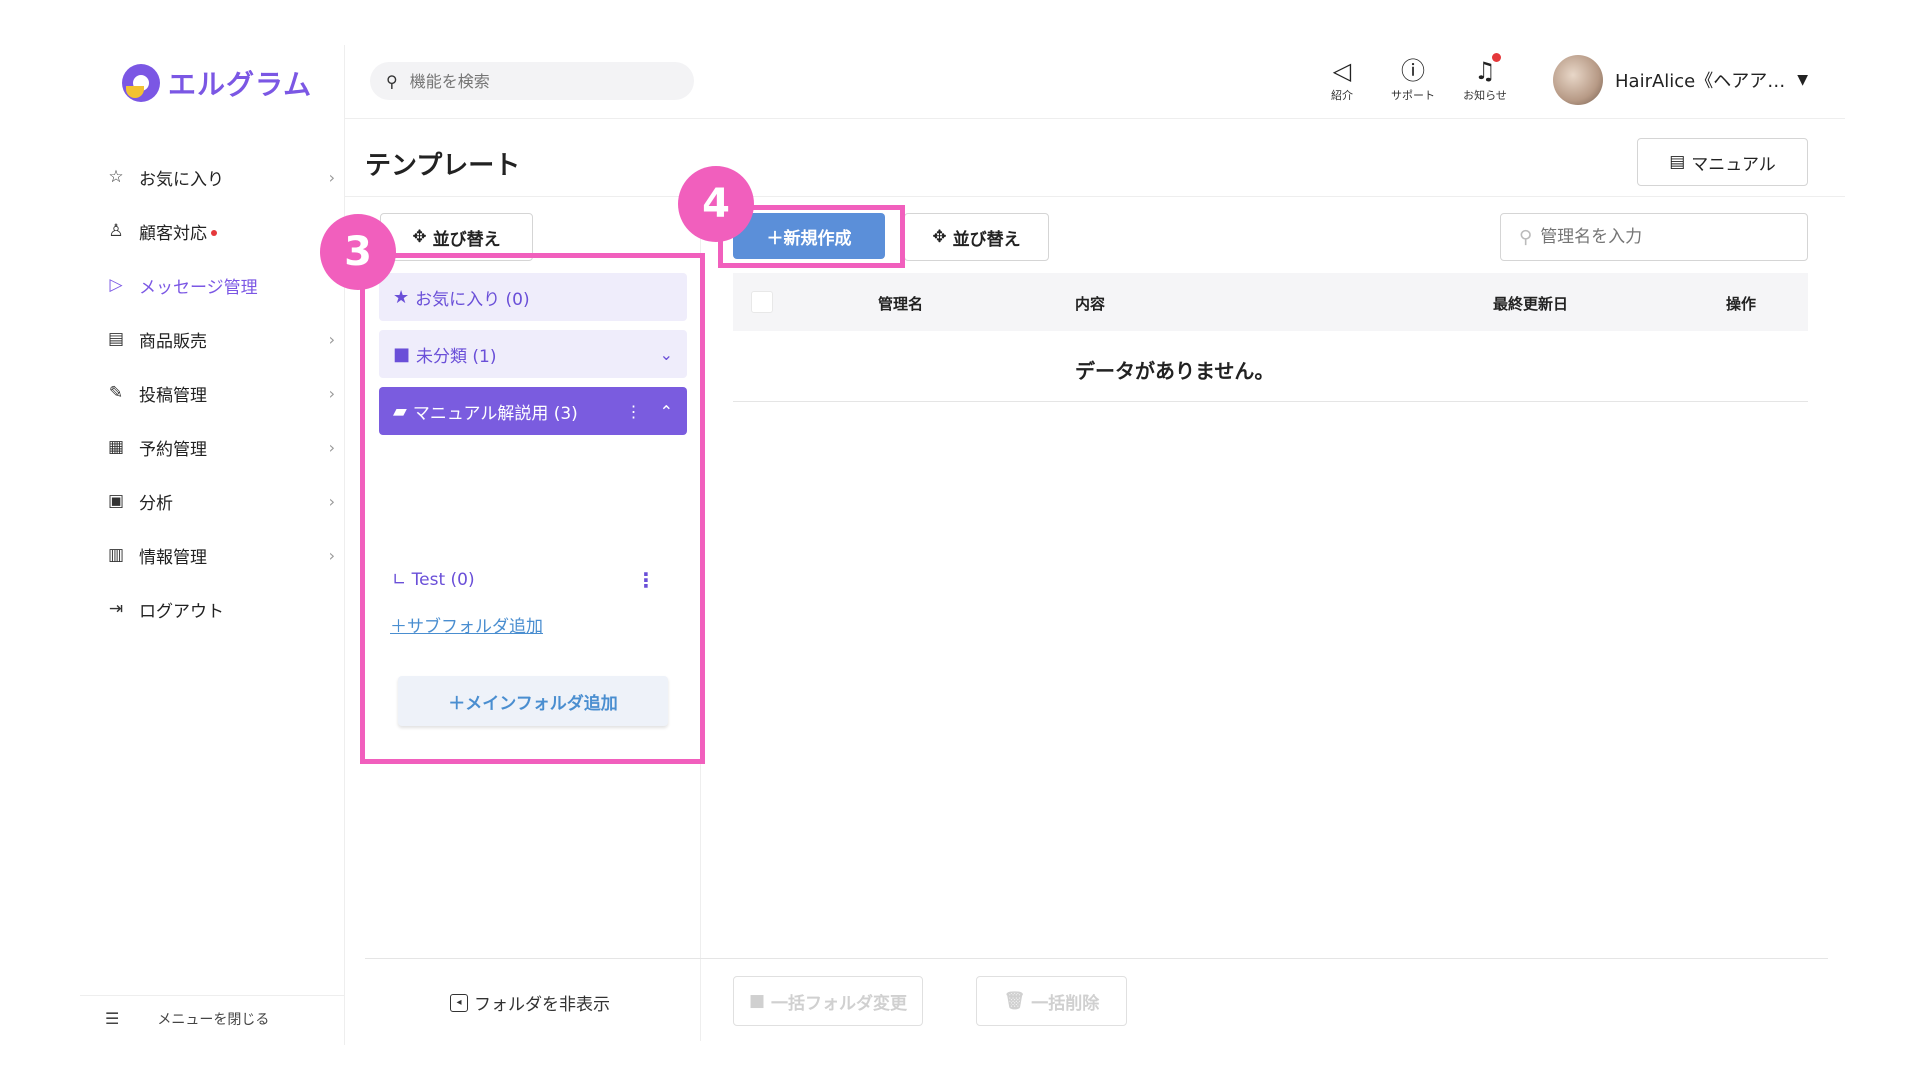 This screenshot has height=1080, width=1920. What do you see at coordinates (212, 339) in the screenshot?
I see `sidebar-item-sales: ▤ 商品販売 ›` at bounding box center [212, 339].